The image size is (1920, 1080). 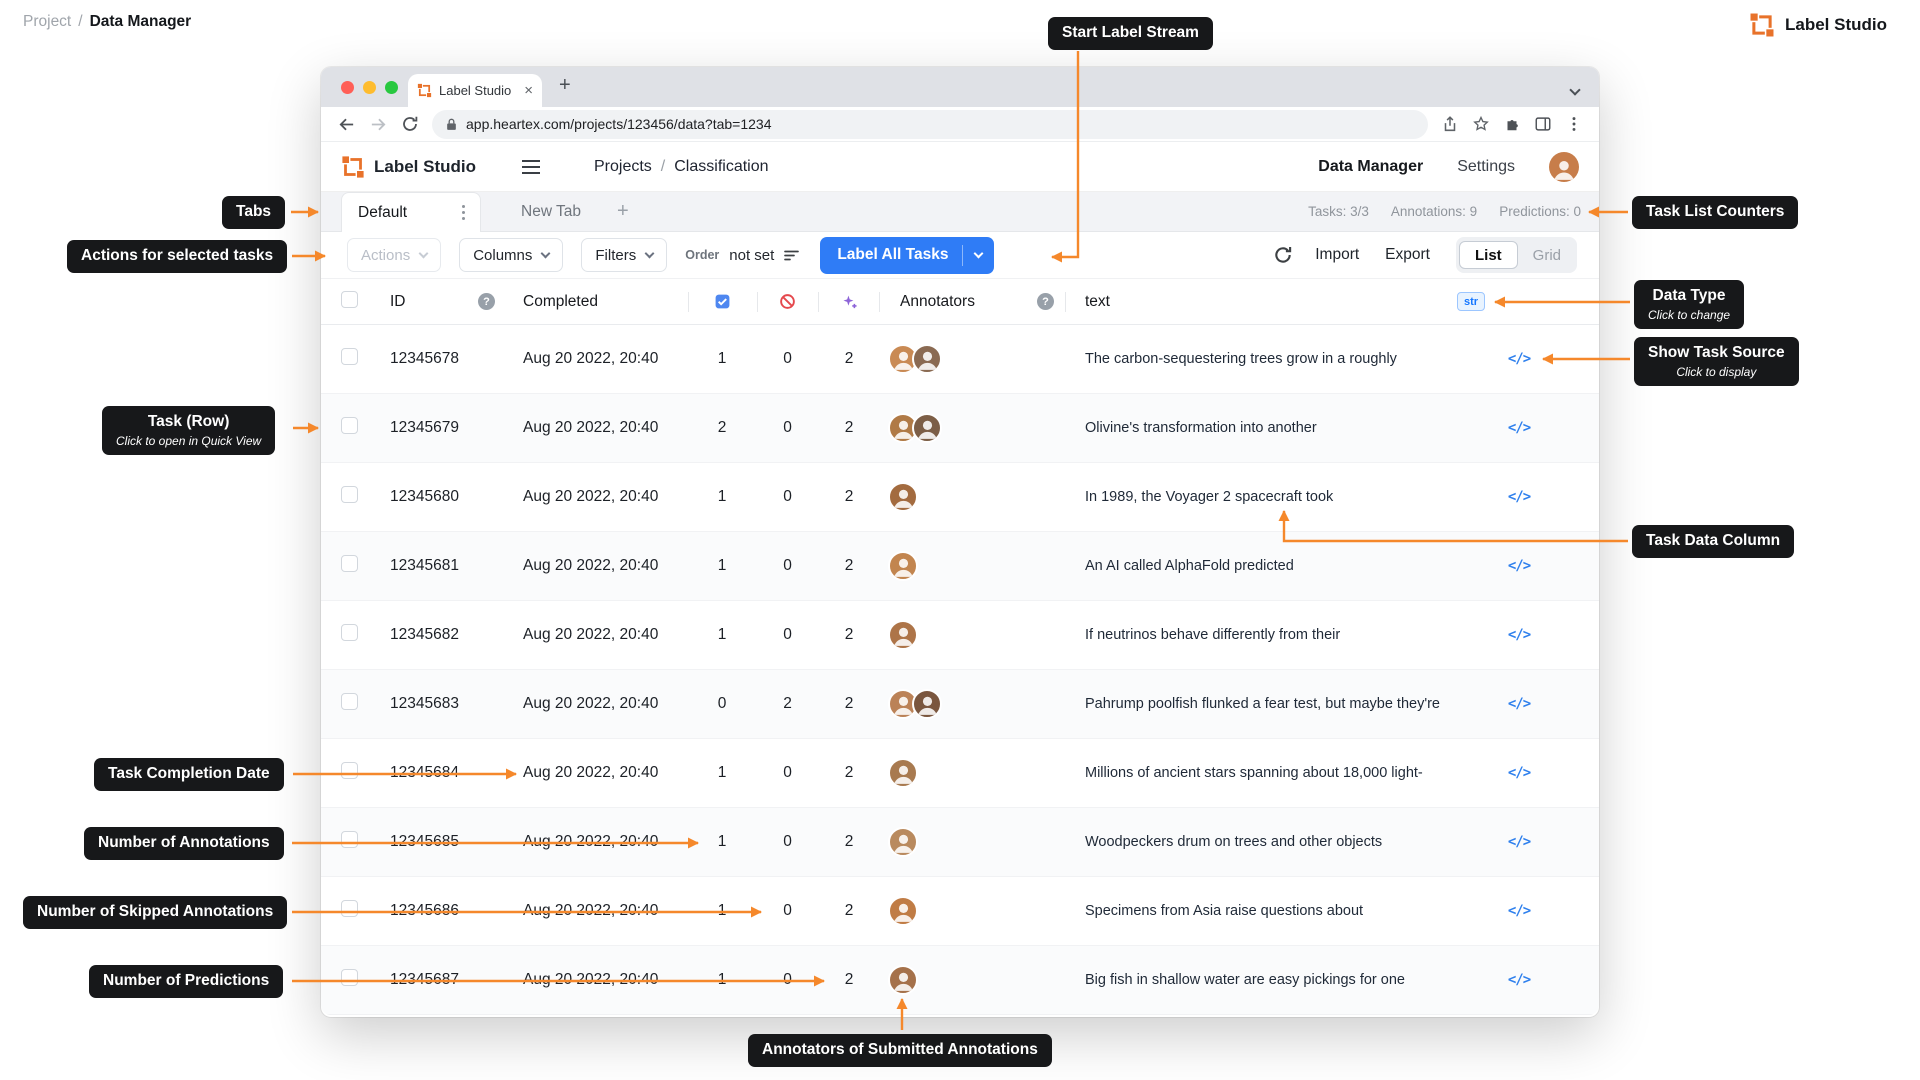 I want to click on predictions-count: 2, so click(x=849, y=841).